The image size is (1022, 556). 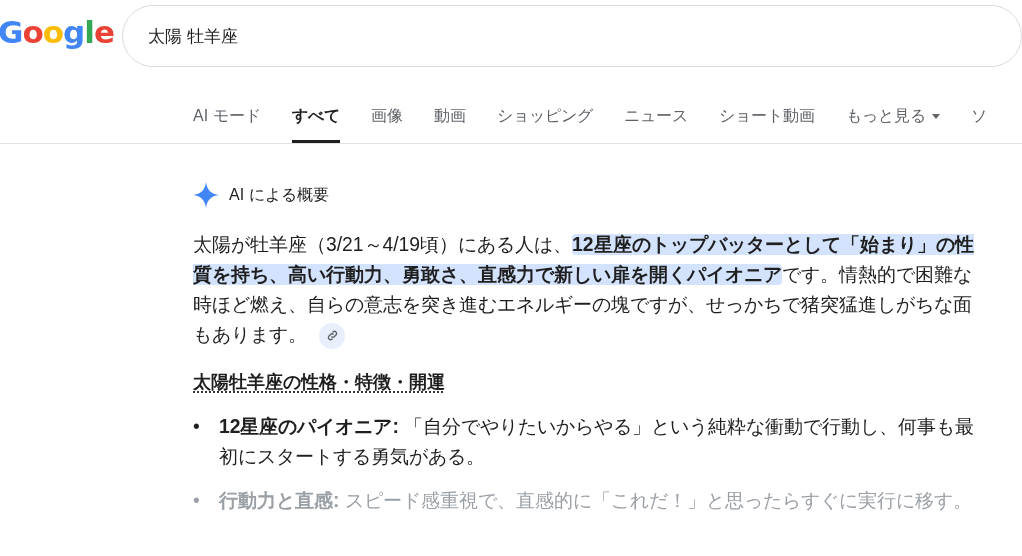 I want to click on link-button, so click(x=332, y=335).